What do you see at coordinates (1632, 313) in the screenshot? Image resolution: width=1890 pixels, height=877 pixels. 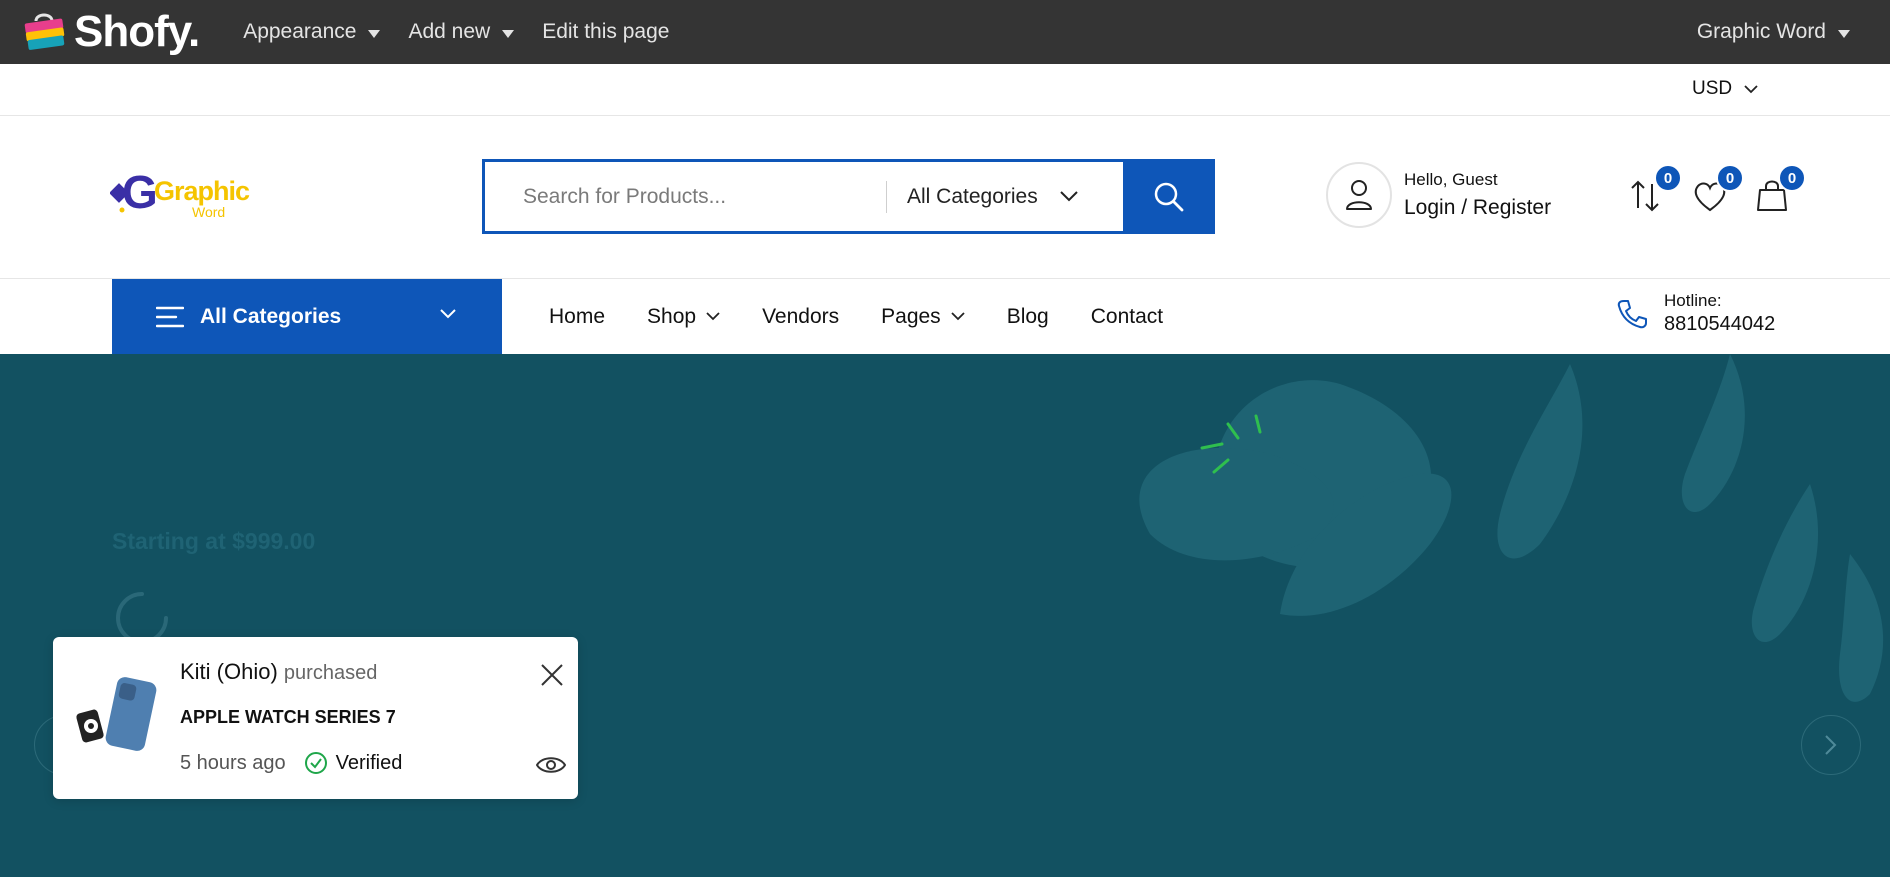 I see `phone-icon` at bounding box center [1632, 313].